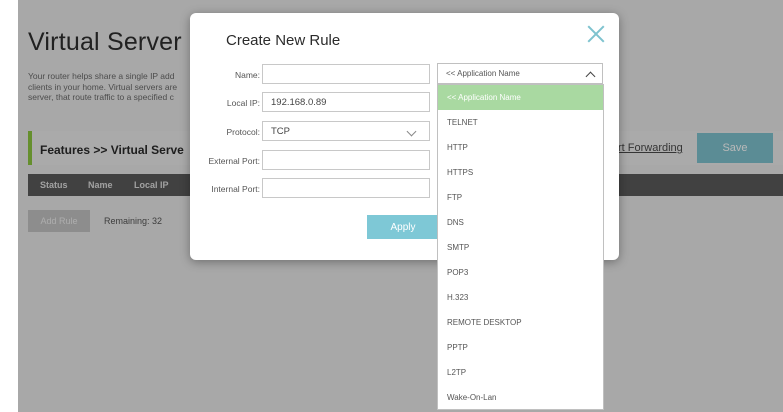 Image resolution: width=783 pixels, height=412 pixels. I want to click on dropdown-option: Wake-On-Lan, so click(520, 397).